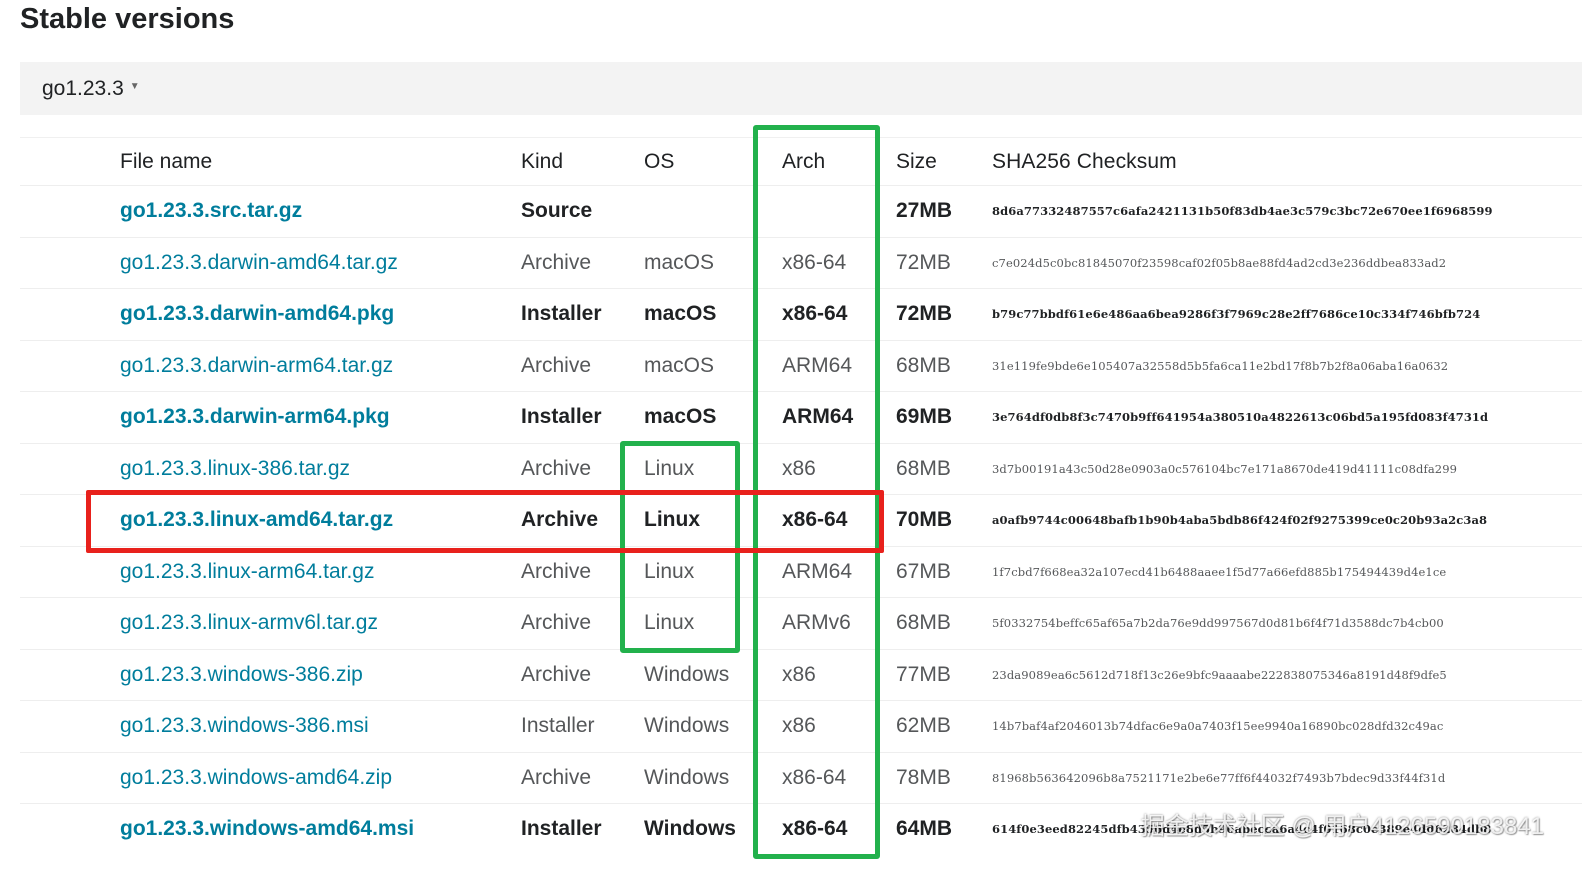 This screenshot has height=871, width=1582. I want to click on column-header-checksum: SHA256 Checksum, so click(1084, 161).